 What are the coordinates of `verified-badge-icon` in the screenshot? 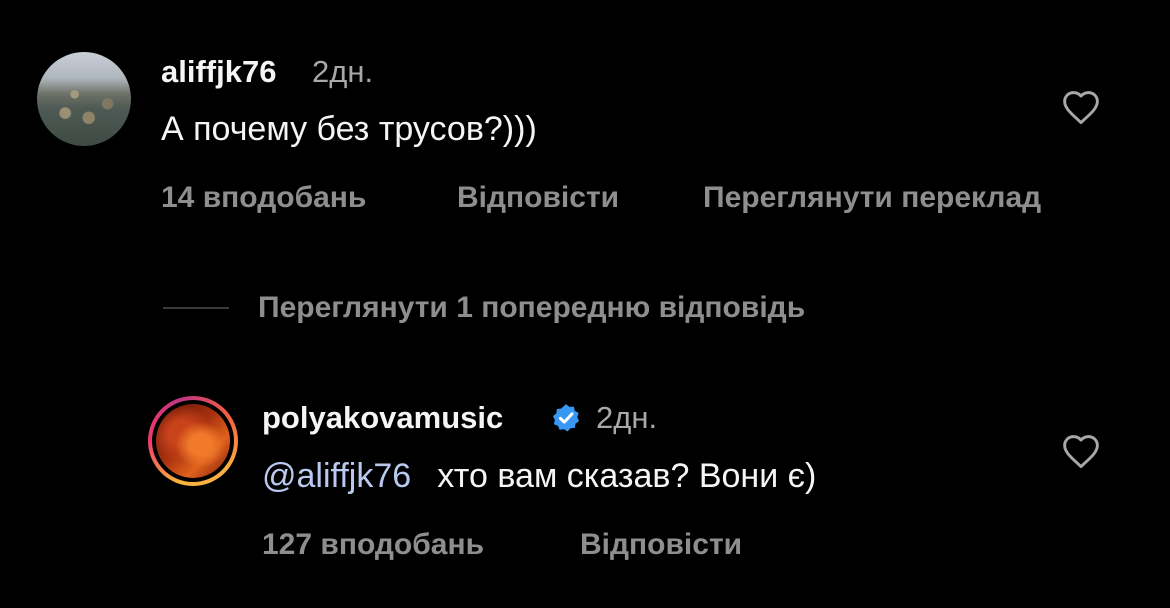 It's located at (566, 418).